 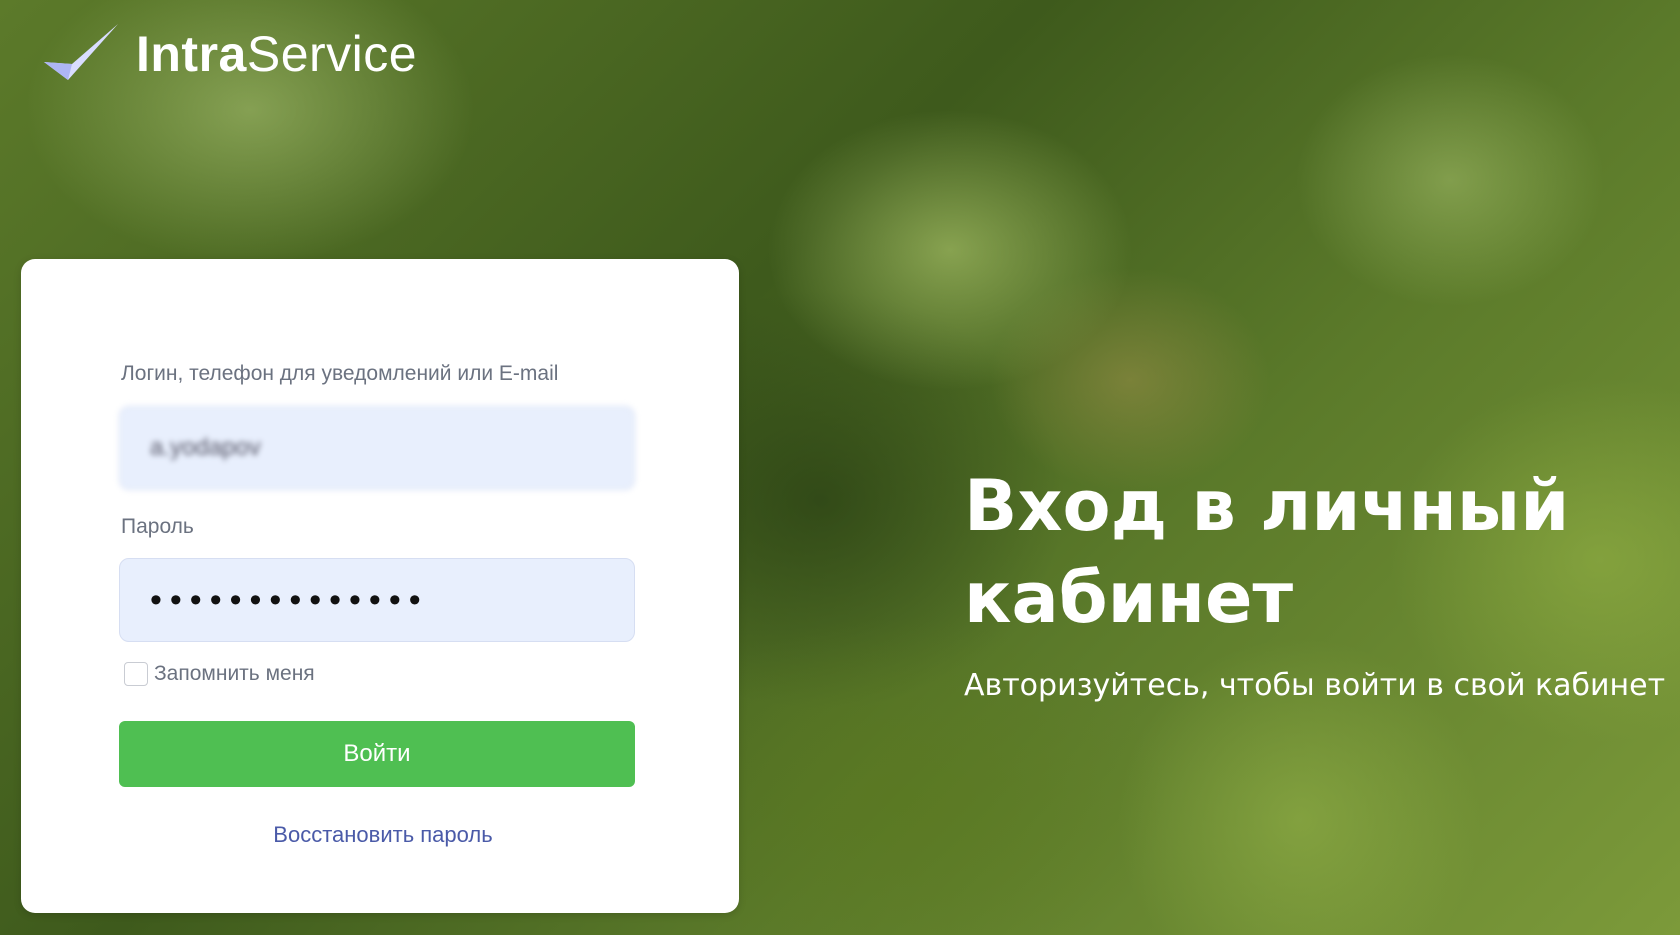 I want to click on logo-text: IntraService, so click(x=276, y=54).